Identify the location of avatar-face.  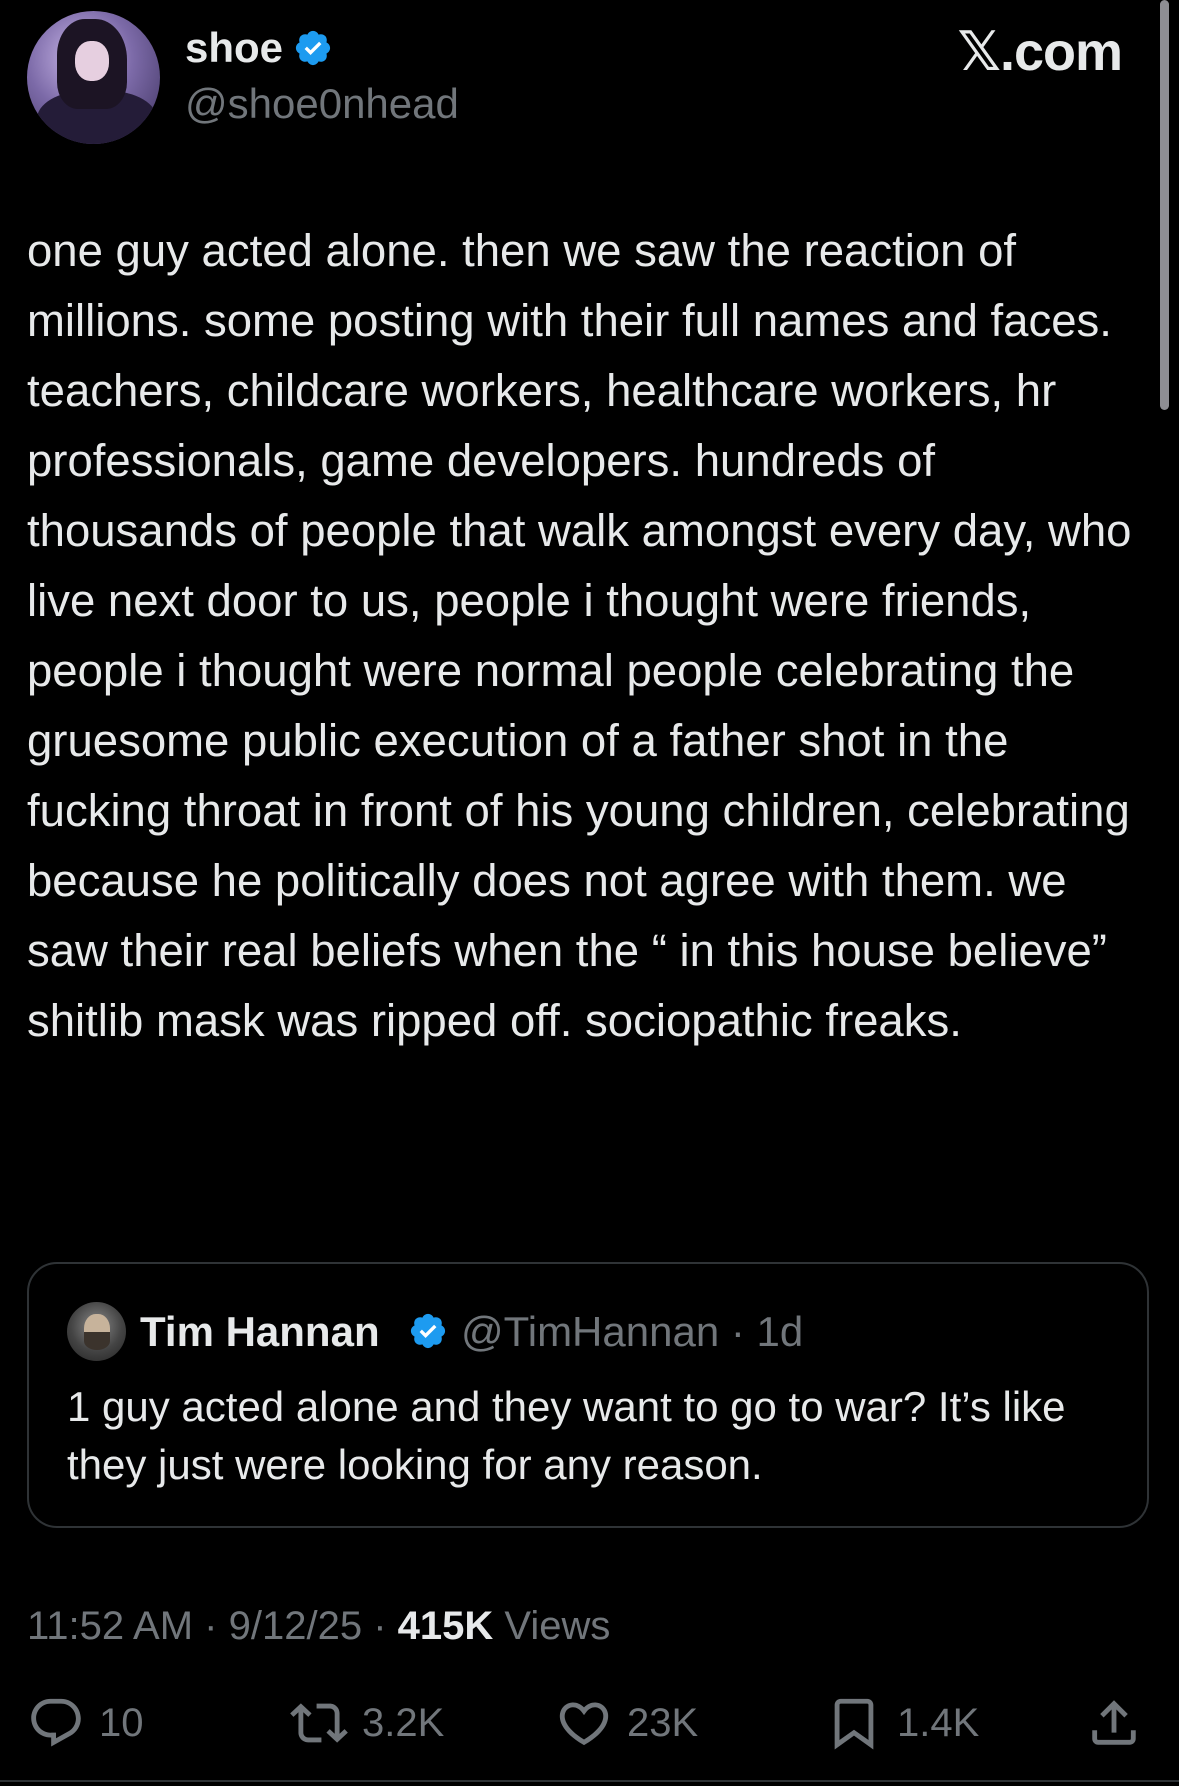
(92, 61).